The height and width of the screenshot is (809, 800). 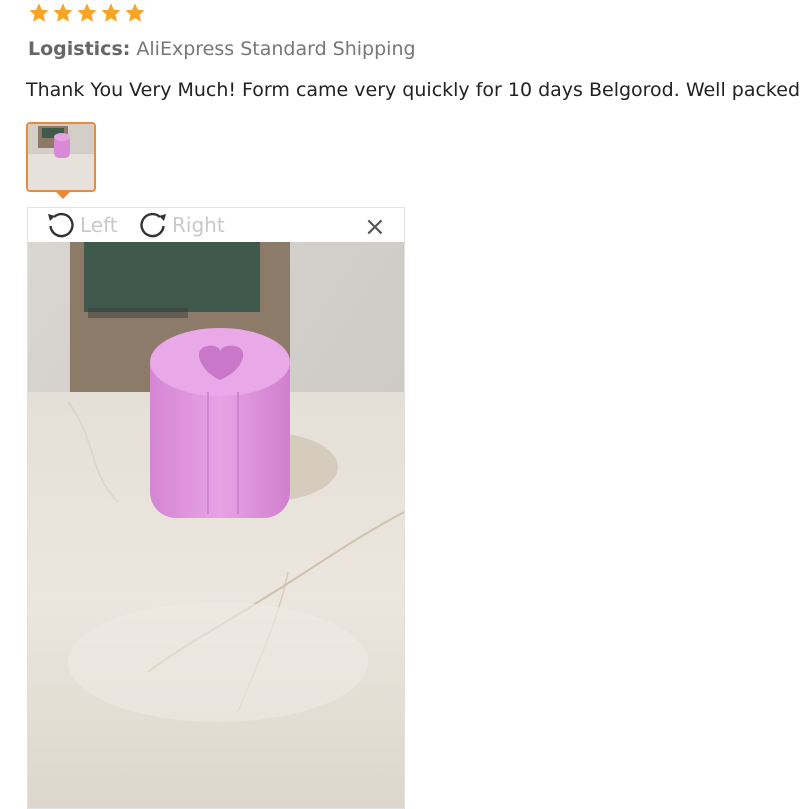 I want to click on rating-stars, so click(x=87, y=13).